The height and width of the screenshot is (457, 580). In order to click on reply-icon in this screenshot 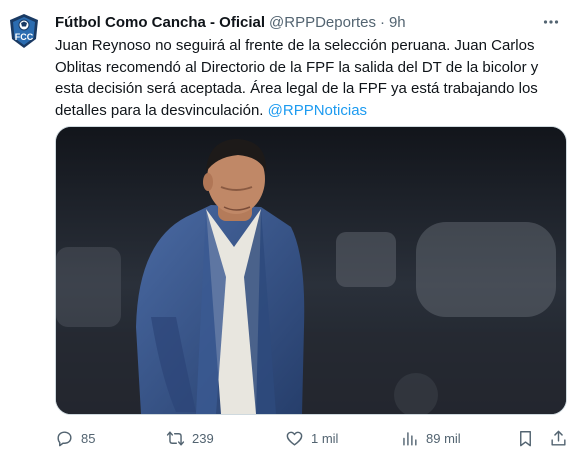, I will do `click(64, 438)`.